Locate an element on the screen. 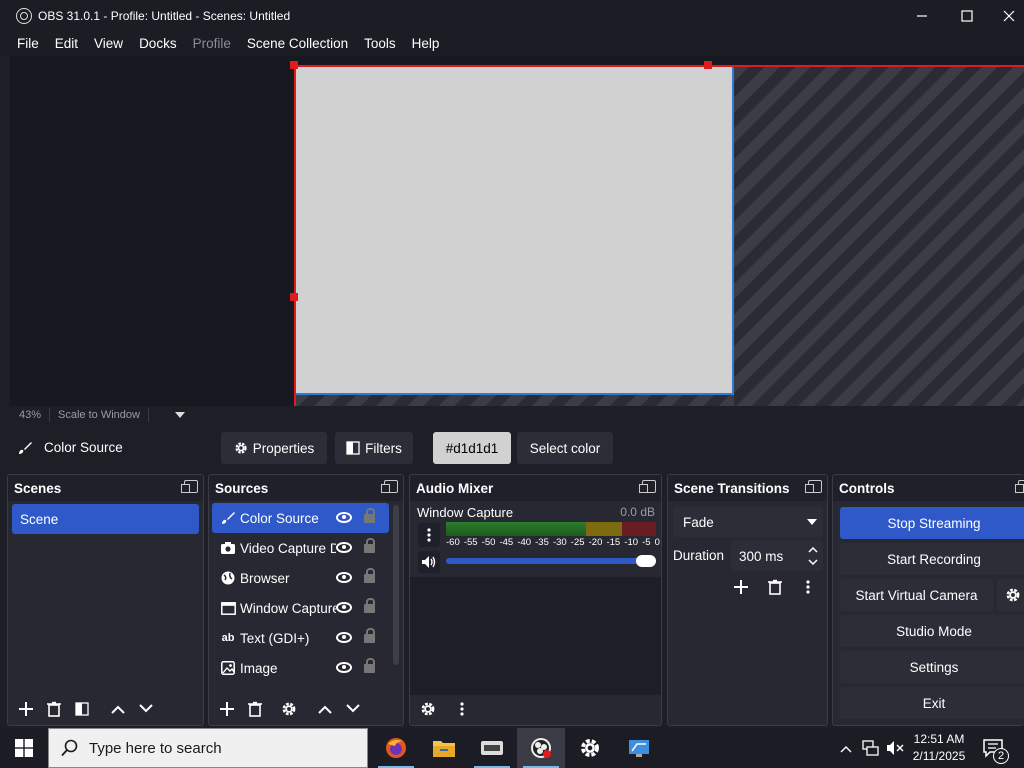 Image resolution: width=1024 pixels, height=768 pixels. add-source-button is located at coordinates (227, 709).